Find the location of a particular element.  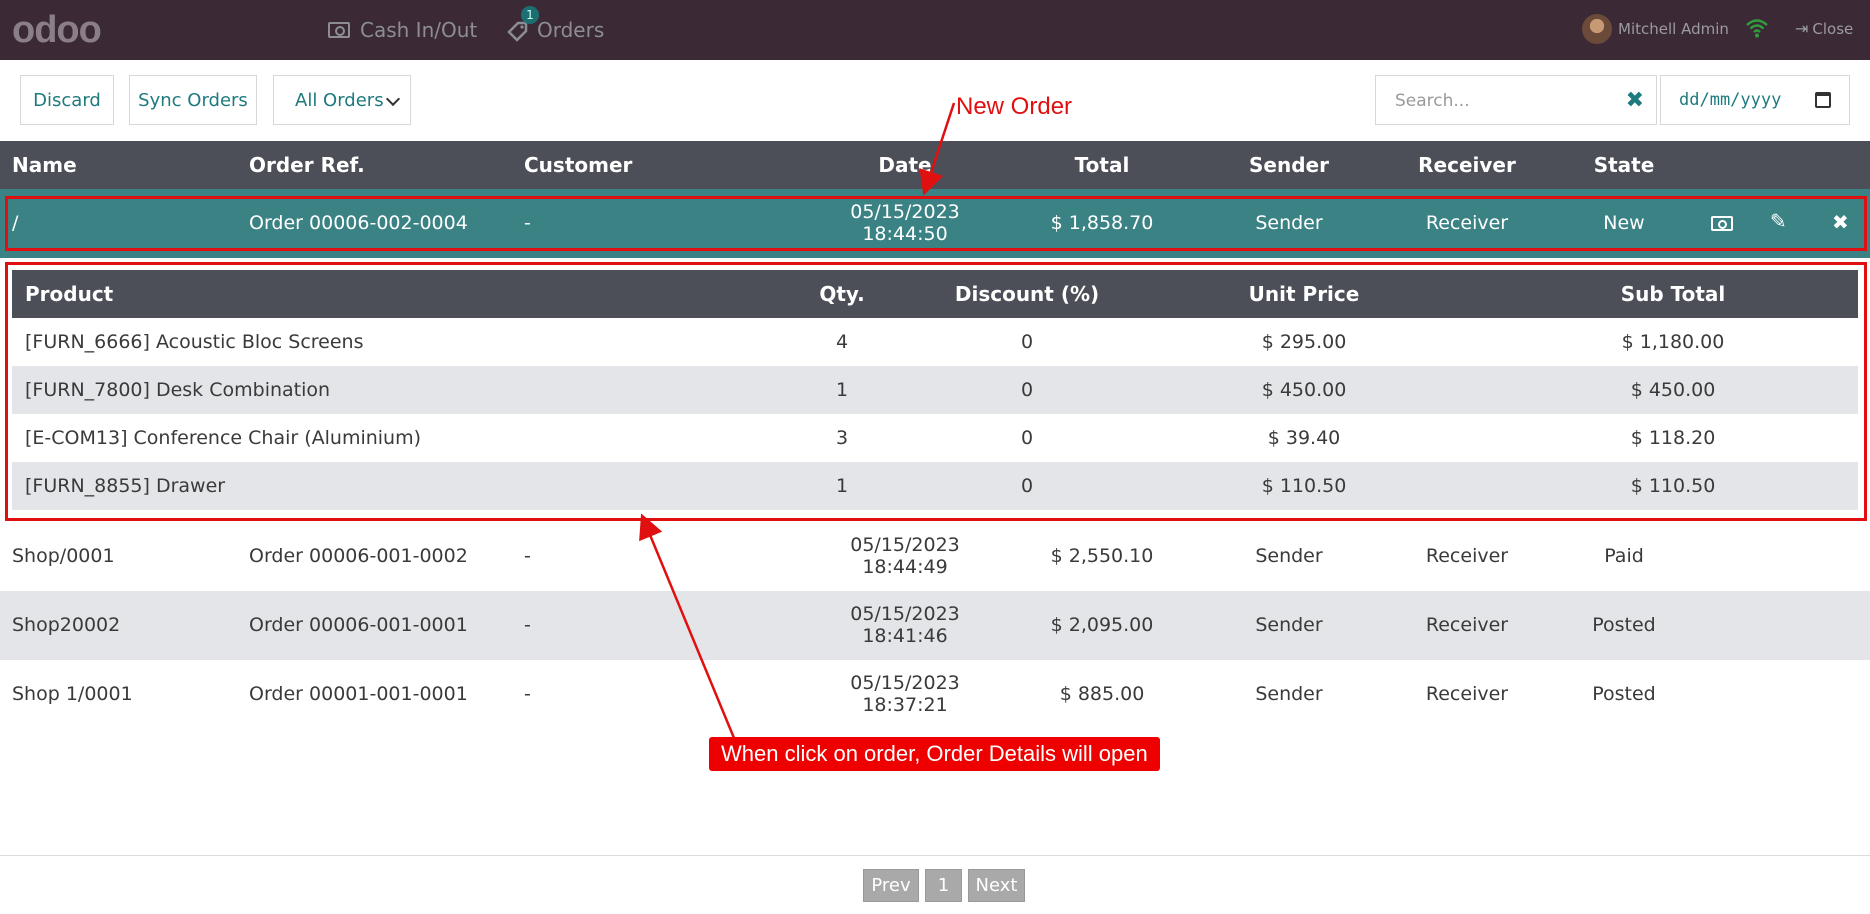

page-number-button: 1 is located at coordinates (943, 885).